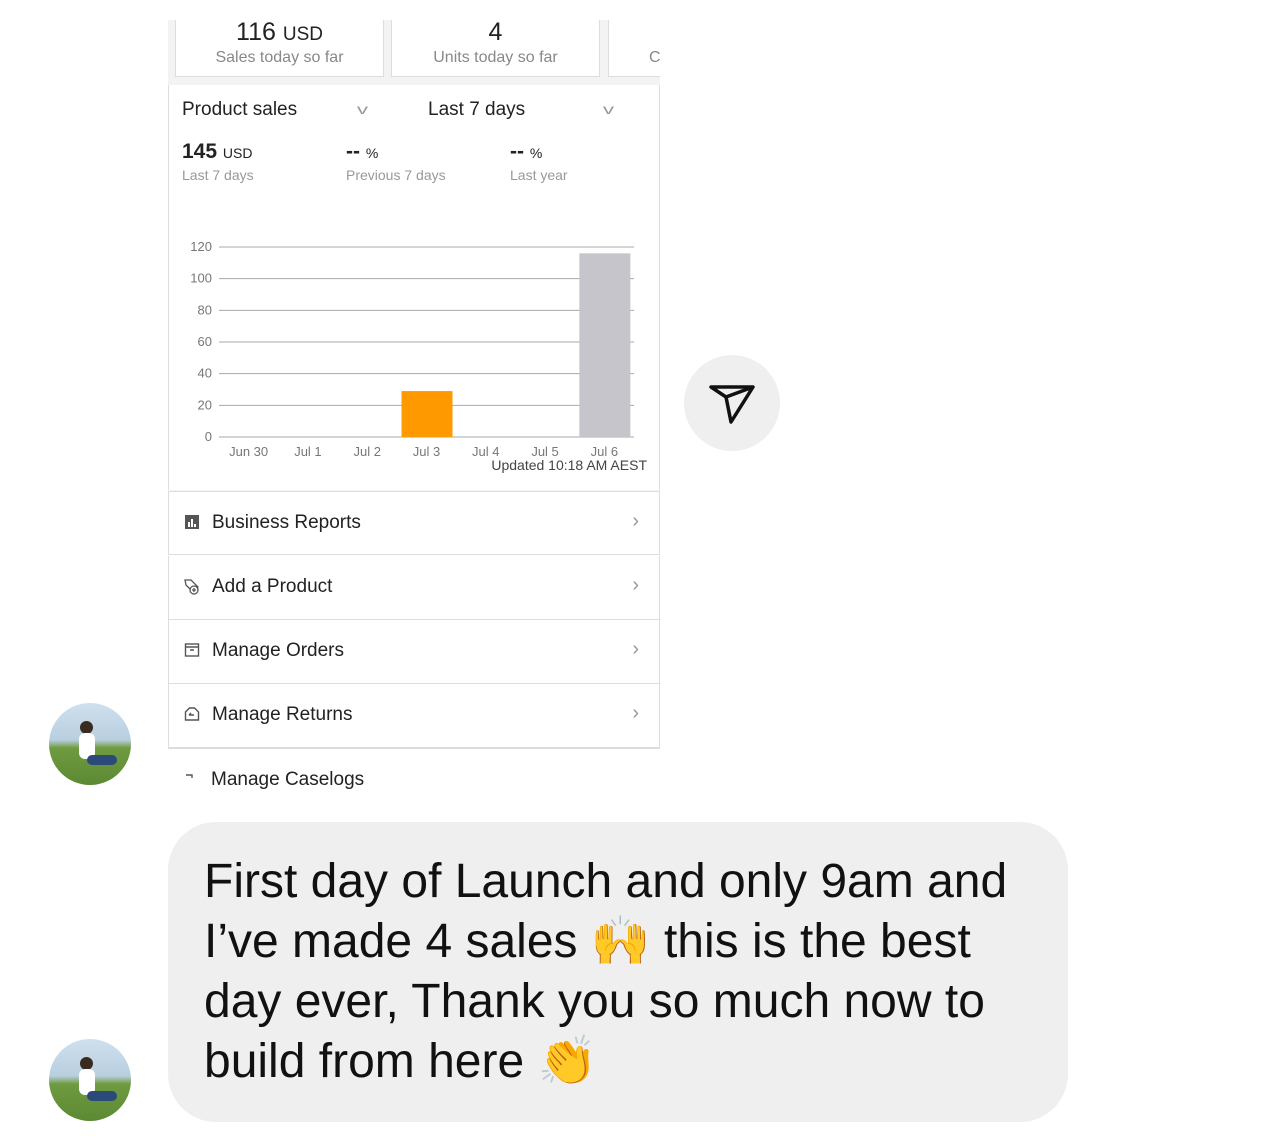 The height and width of the screenshot is (1140, 1284). Describe the element at coordinates (634, 48) in the screenshot. I see `third-card: C` at that location.